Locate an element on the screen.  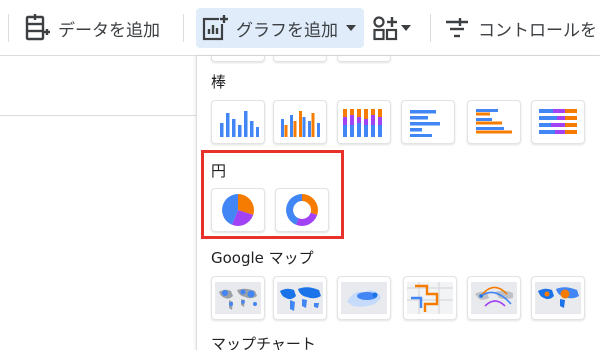
chart-option-grouped-bar is located at coordinates (494, 122).